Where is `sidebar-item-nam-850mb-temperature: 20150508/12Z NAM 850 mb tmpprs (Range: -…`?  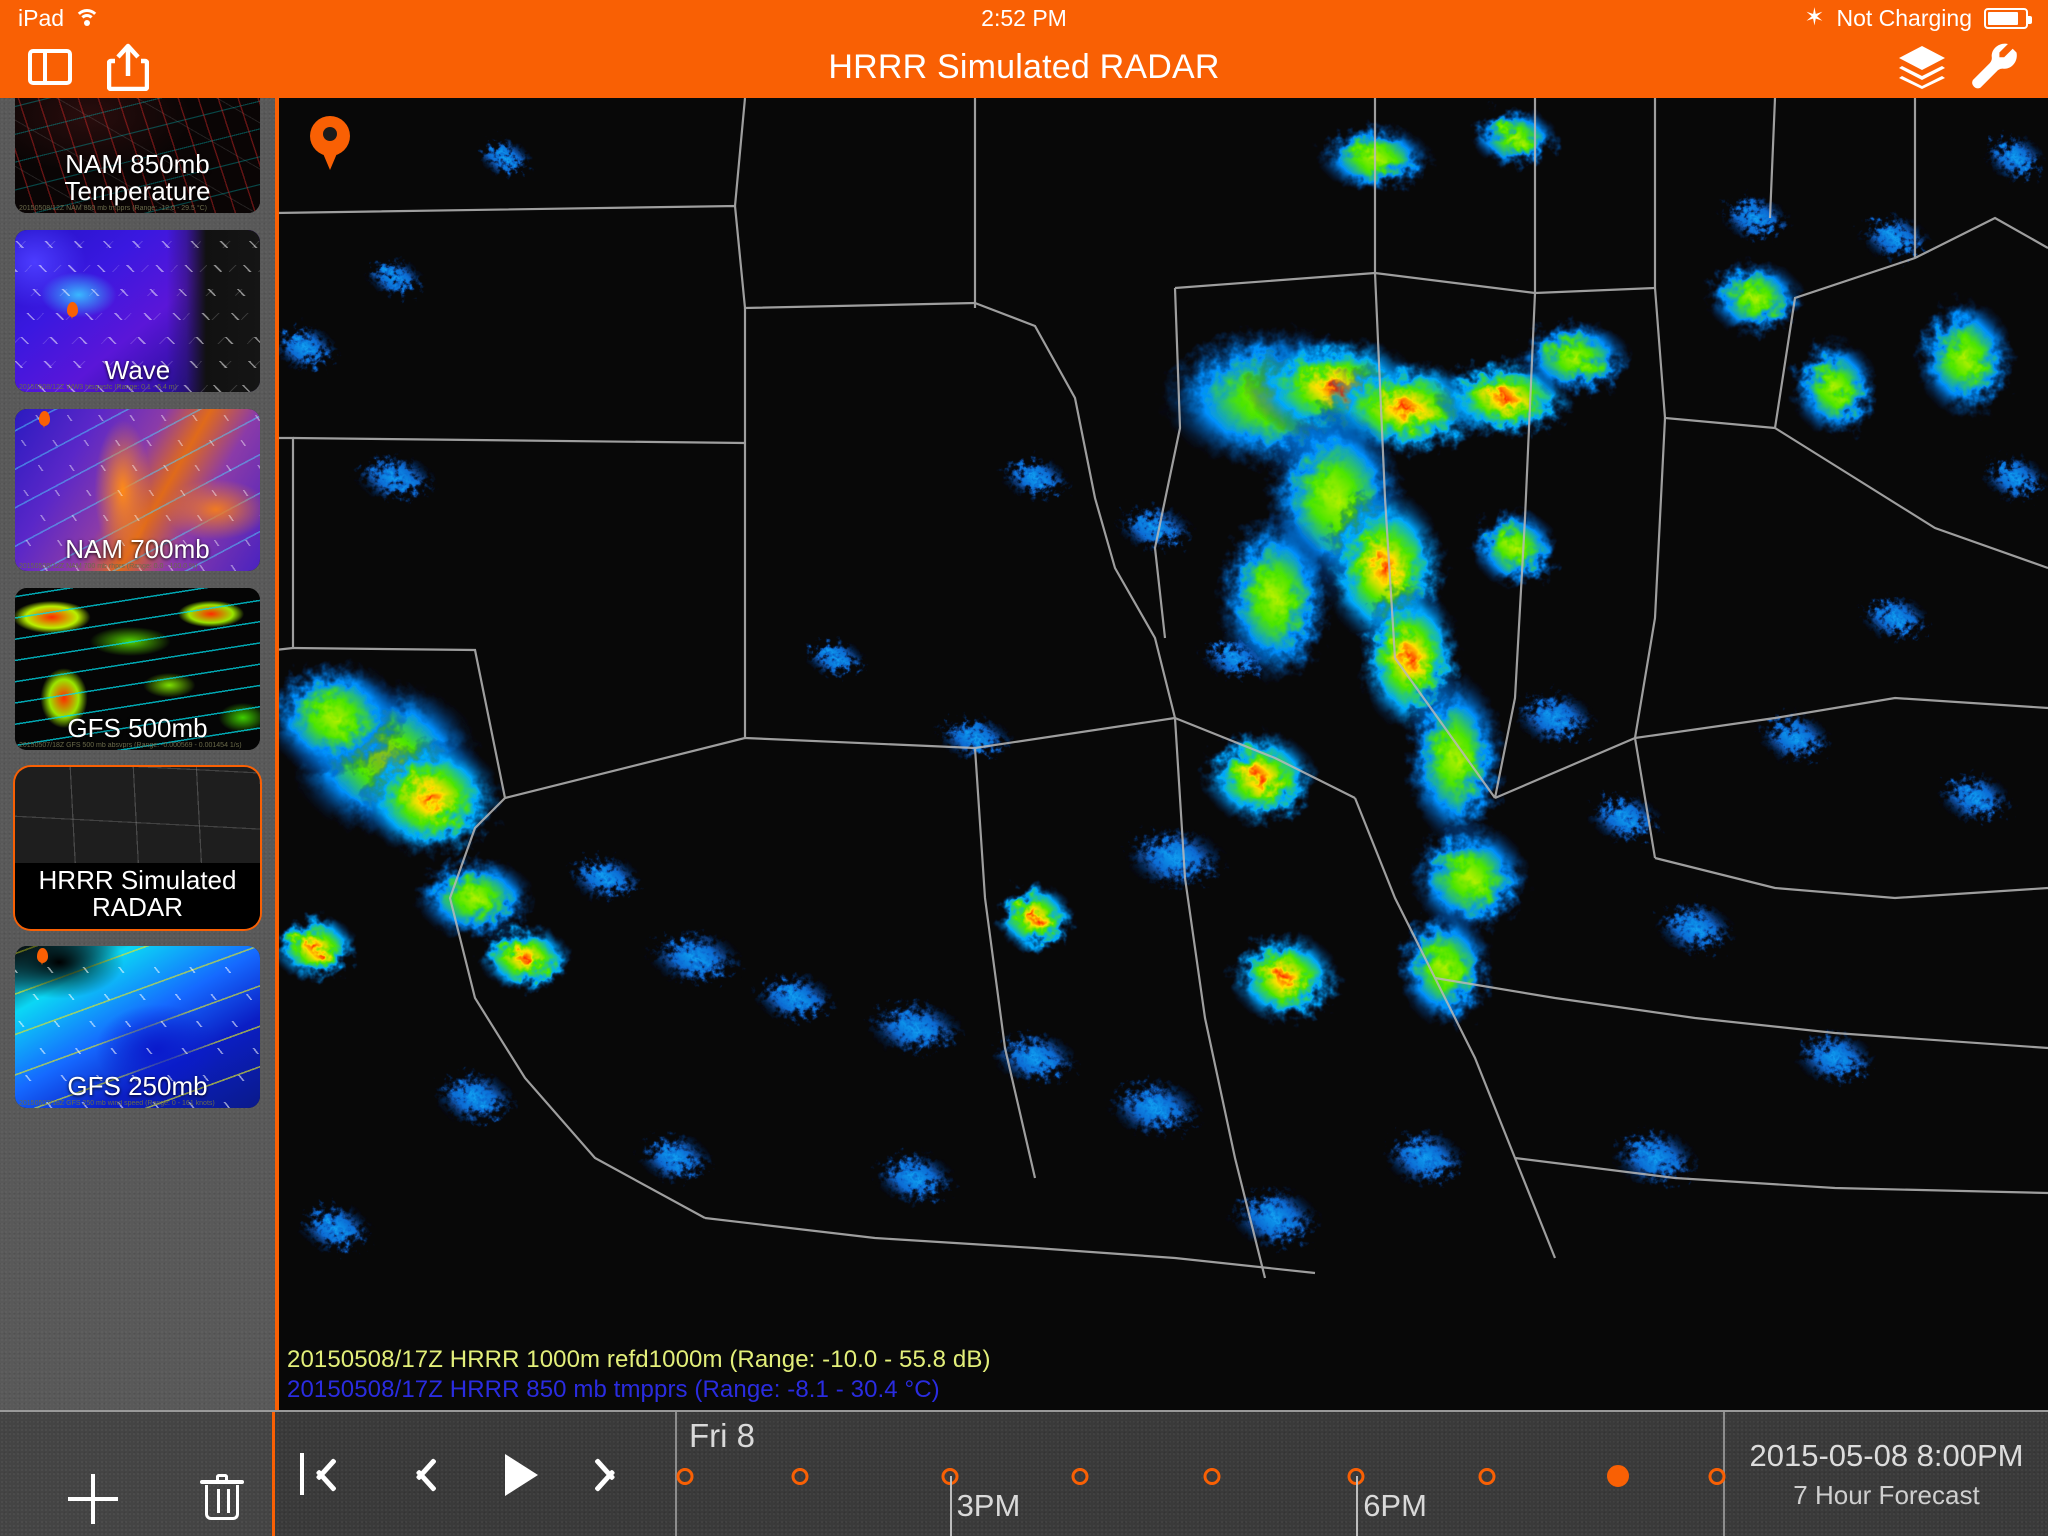
sidebar-item-nam-850mb-temperature: 20150508/12Z NAM 850 mb tmpprs (Range: -… is located at coordinates (137, 155).